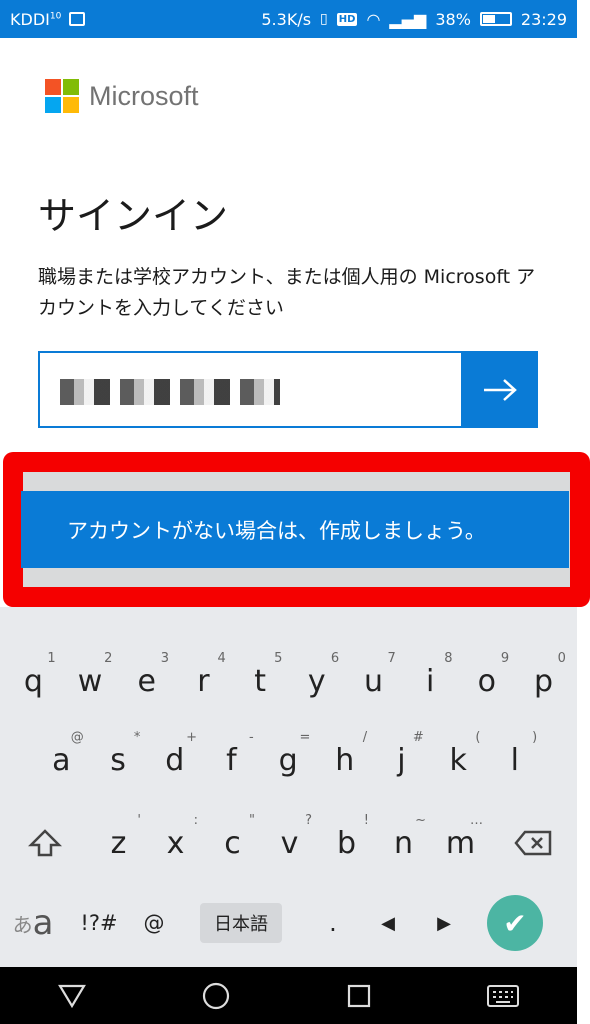 The width and height of the screenshot is (590, 1024). Describe the element at coordinates (36, 19) in the screenshot. I see `carrier-label: KDDI10` at that location.